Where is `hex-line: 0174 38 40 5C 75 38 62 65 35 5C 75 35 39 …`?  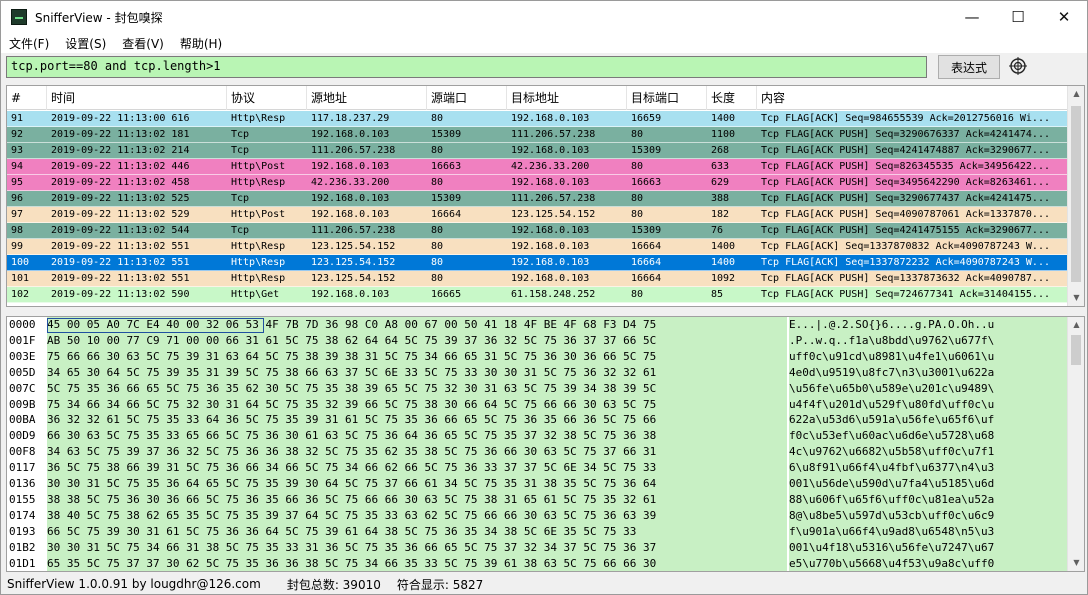 hex-line: 0174 38 40 5C 75 38 62 65 35 5C 75 35 39 … is located at coordinates (537, 515).